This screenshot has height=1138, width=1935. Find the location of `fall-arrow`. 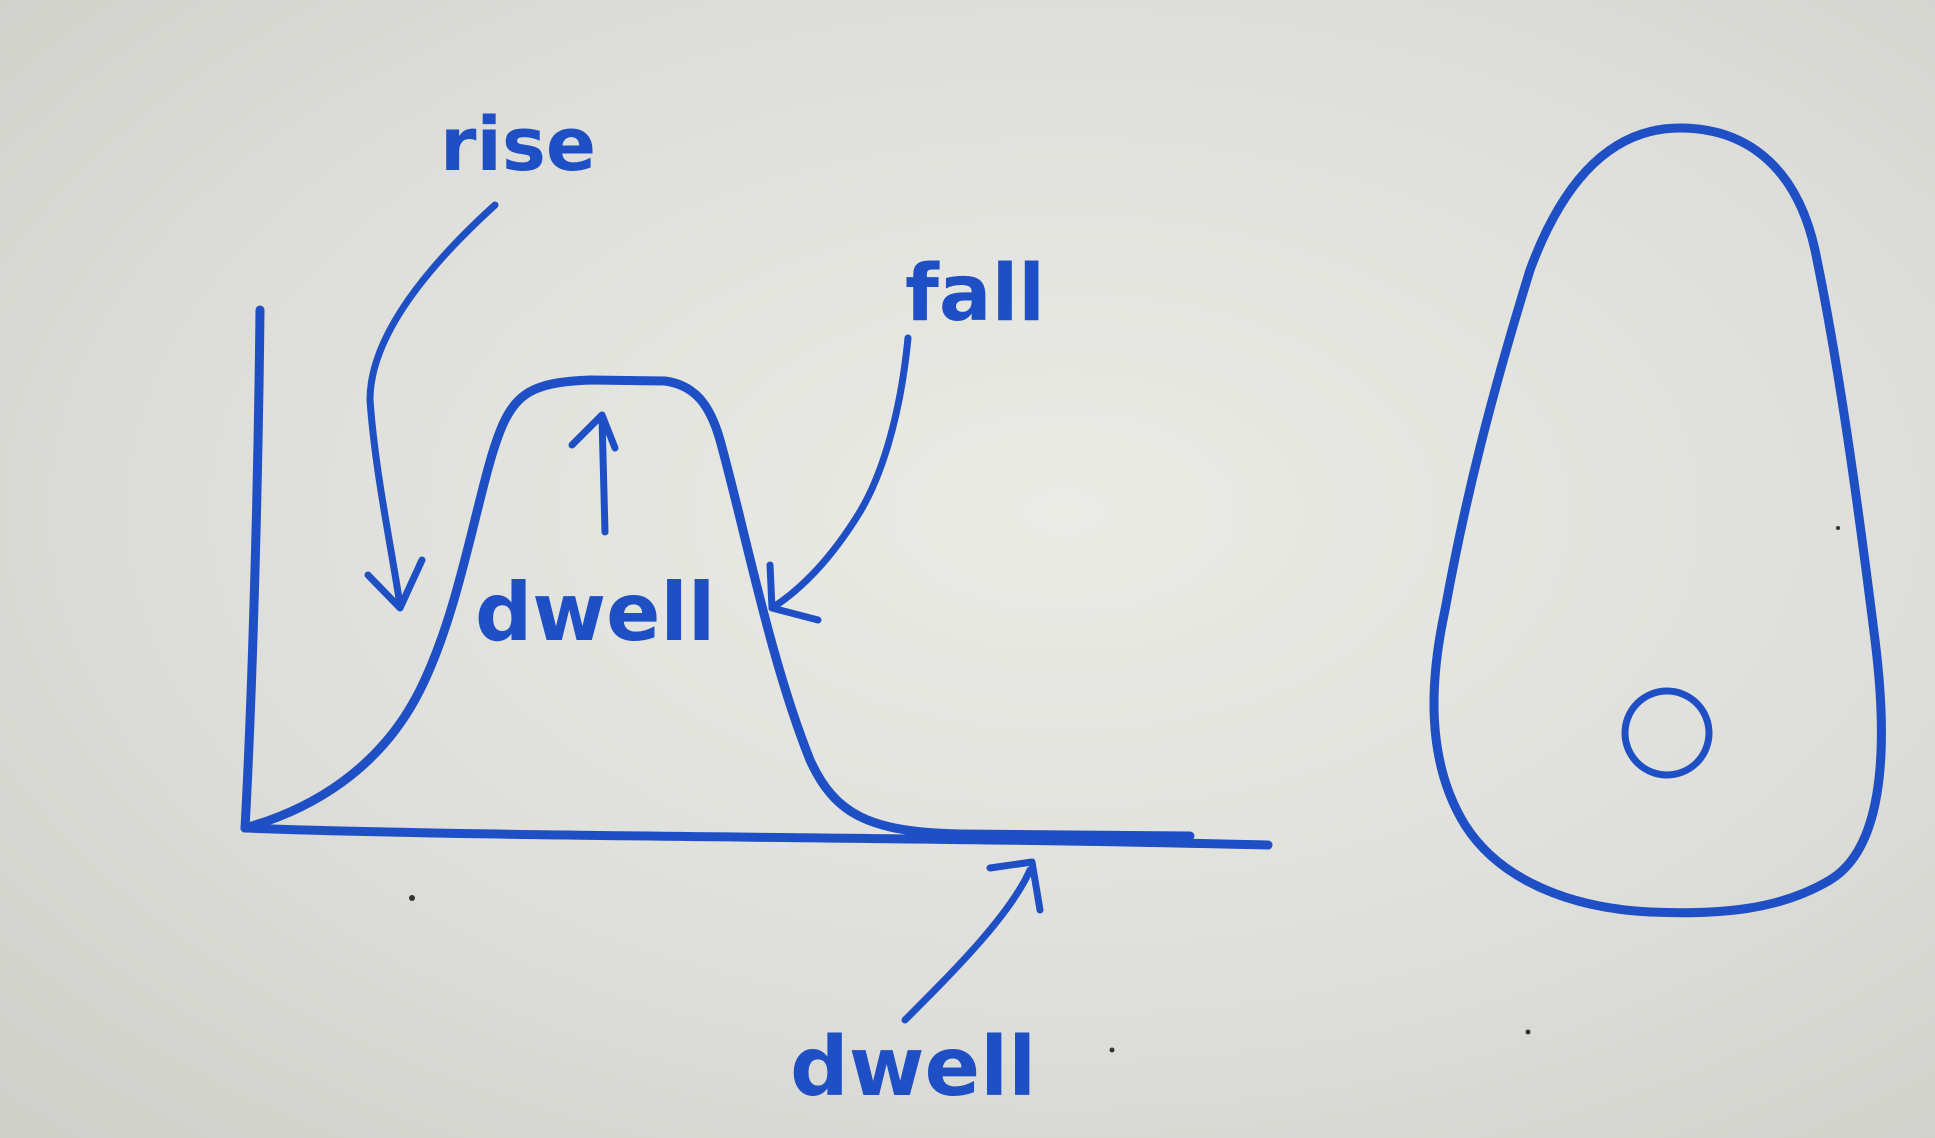

fall-arrow is located at coordinates (839, 479).